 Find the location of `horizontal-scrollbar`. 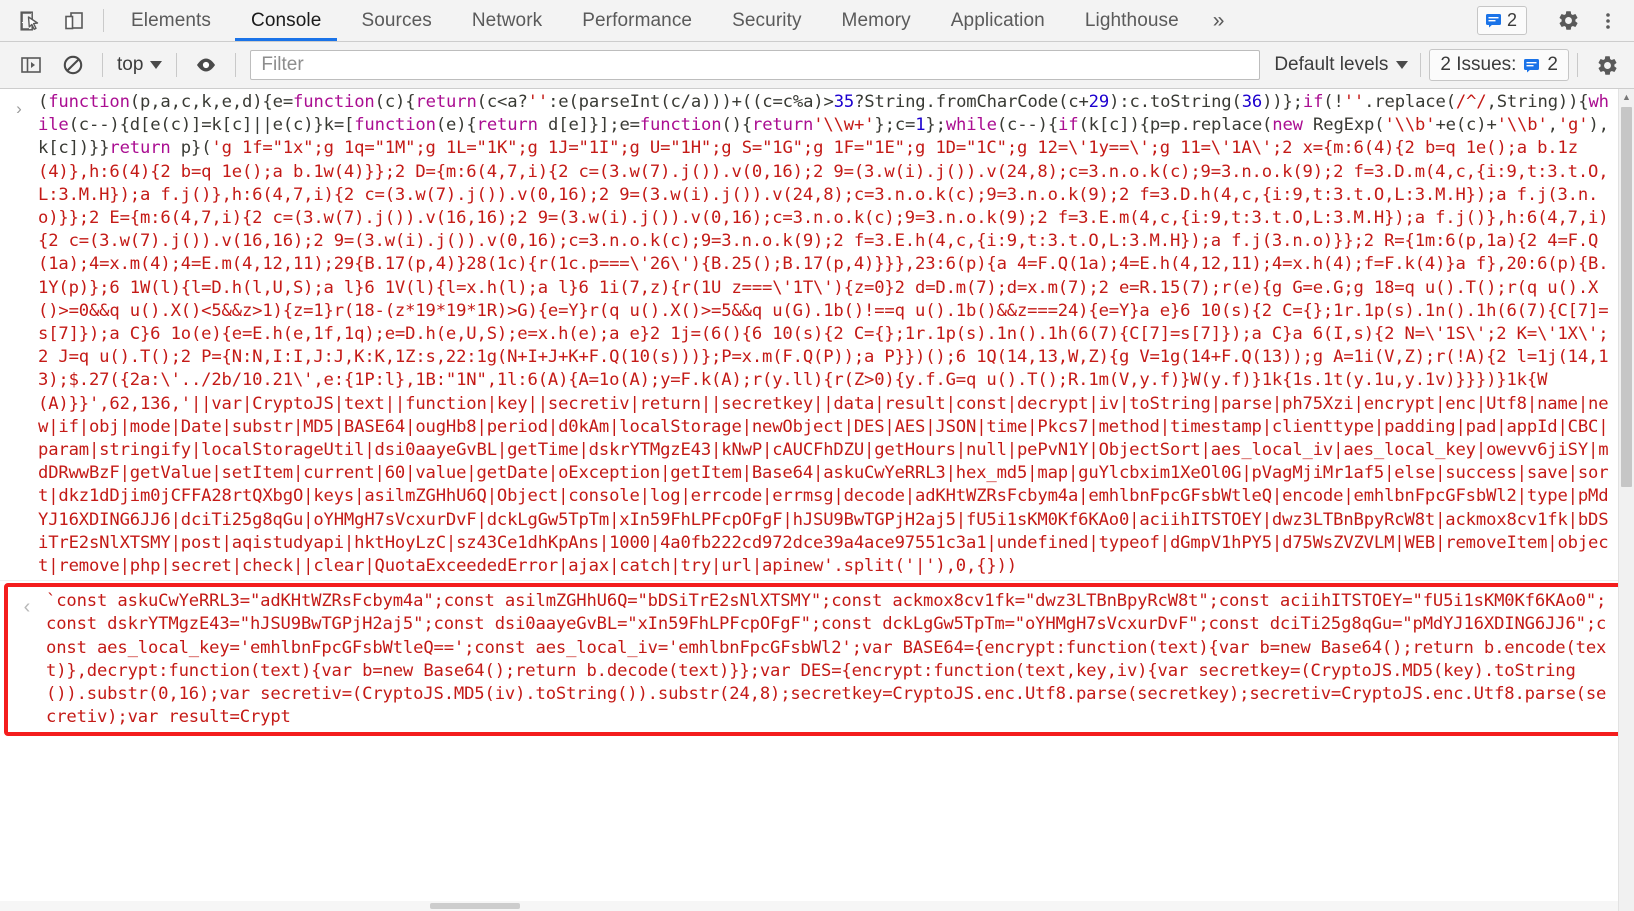

horizontal-scrollbar is located at coordinates (809, 906).